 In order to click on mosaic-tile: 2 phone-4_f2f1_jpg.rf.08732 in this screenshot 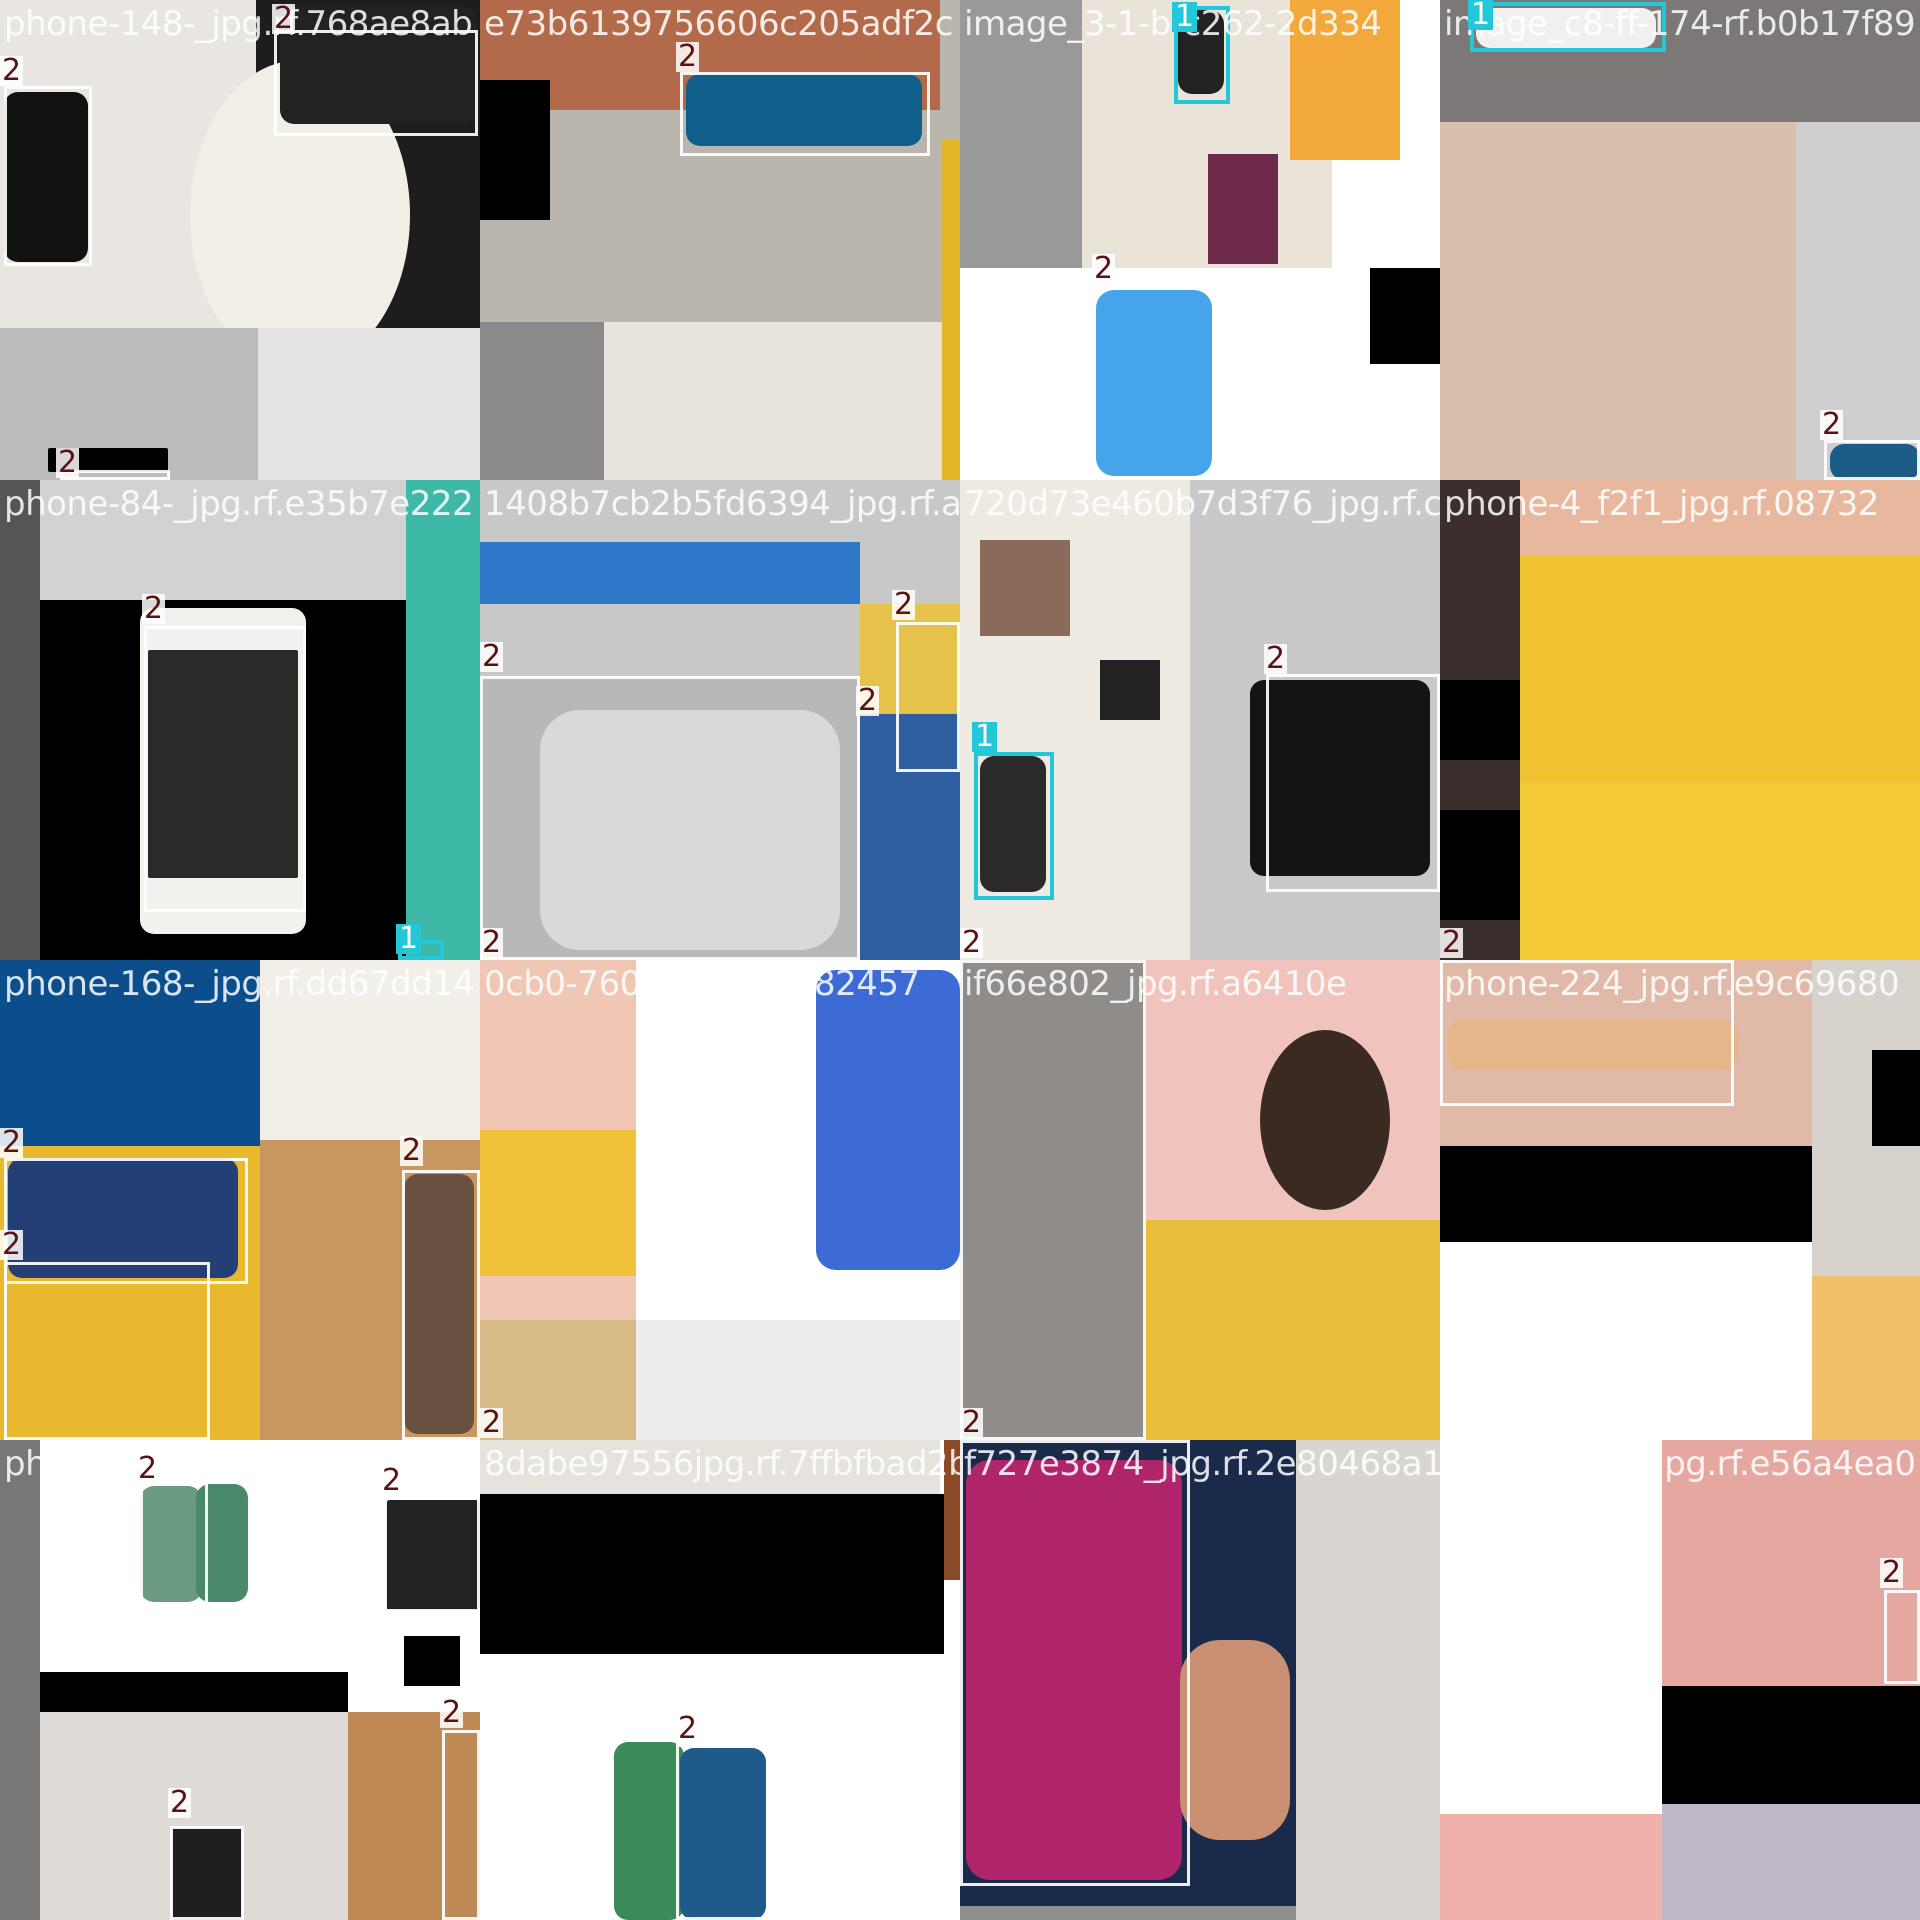, I will do `click(1680, 720)`.